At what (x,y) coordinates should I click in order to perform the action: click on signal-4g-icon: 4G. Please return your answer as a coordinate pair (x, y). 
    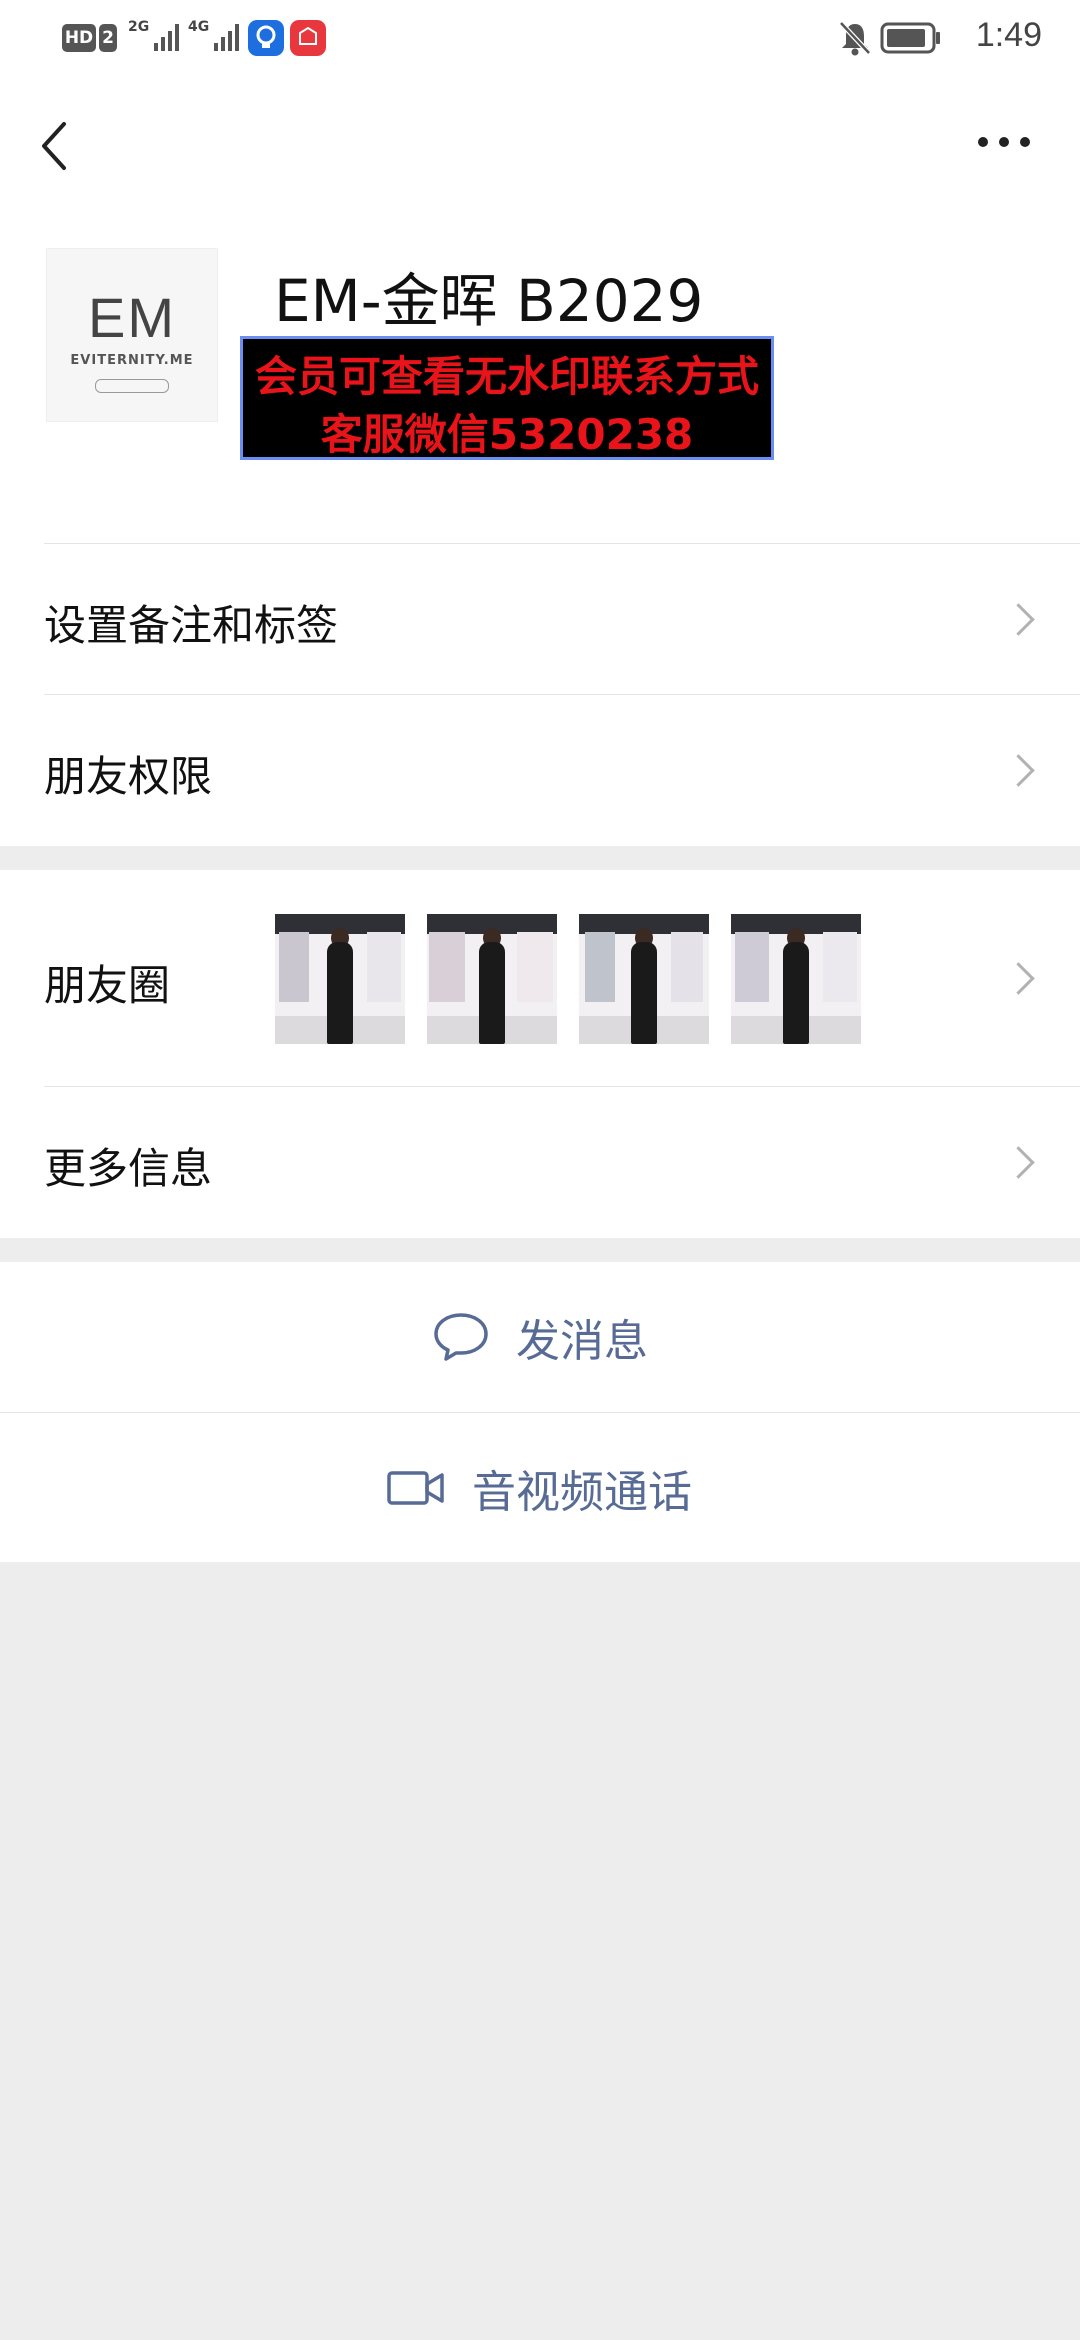
    Looking at the image, I should click on (214, 35).